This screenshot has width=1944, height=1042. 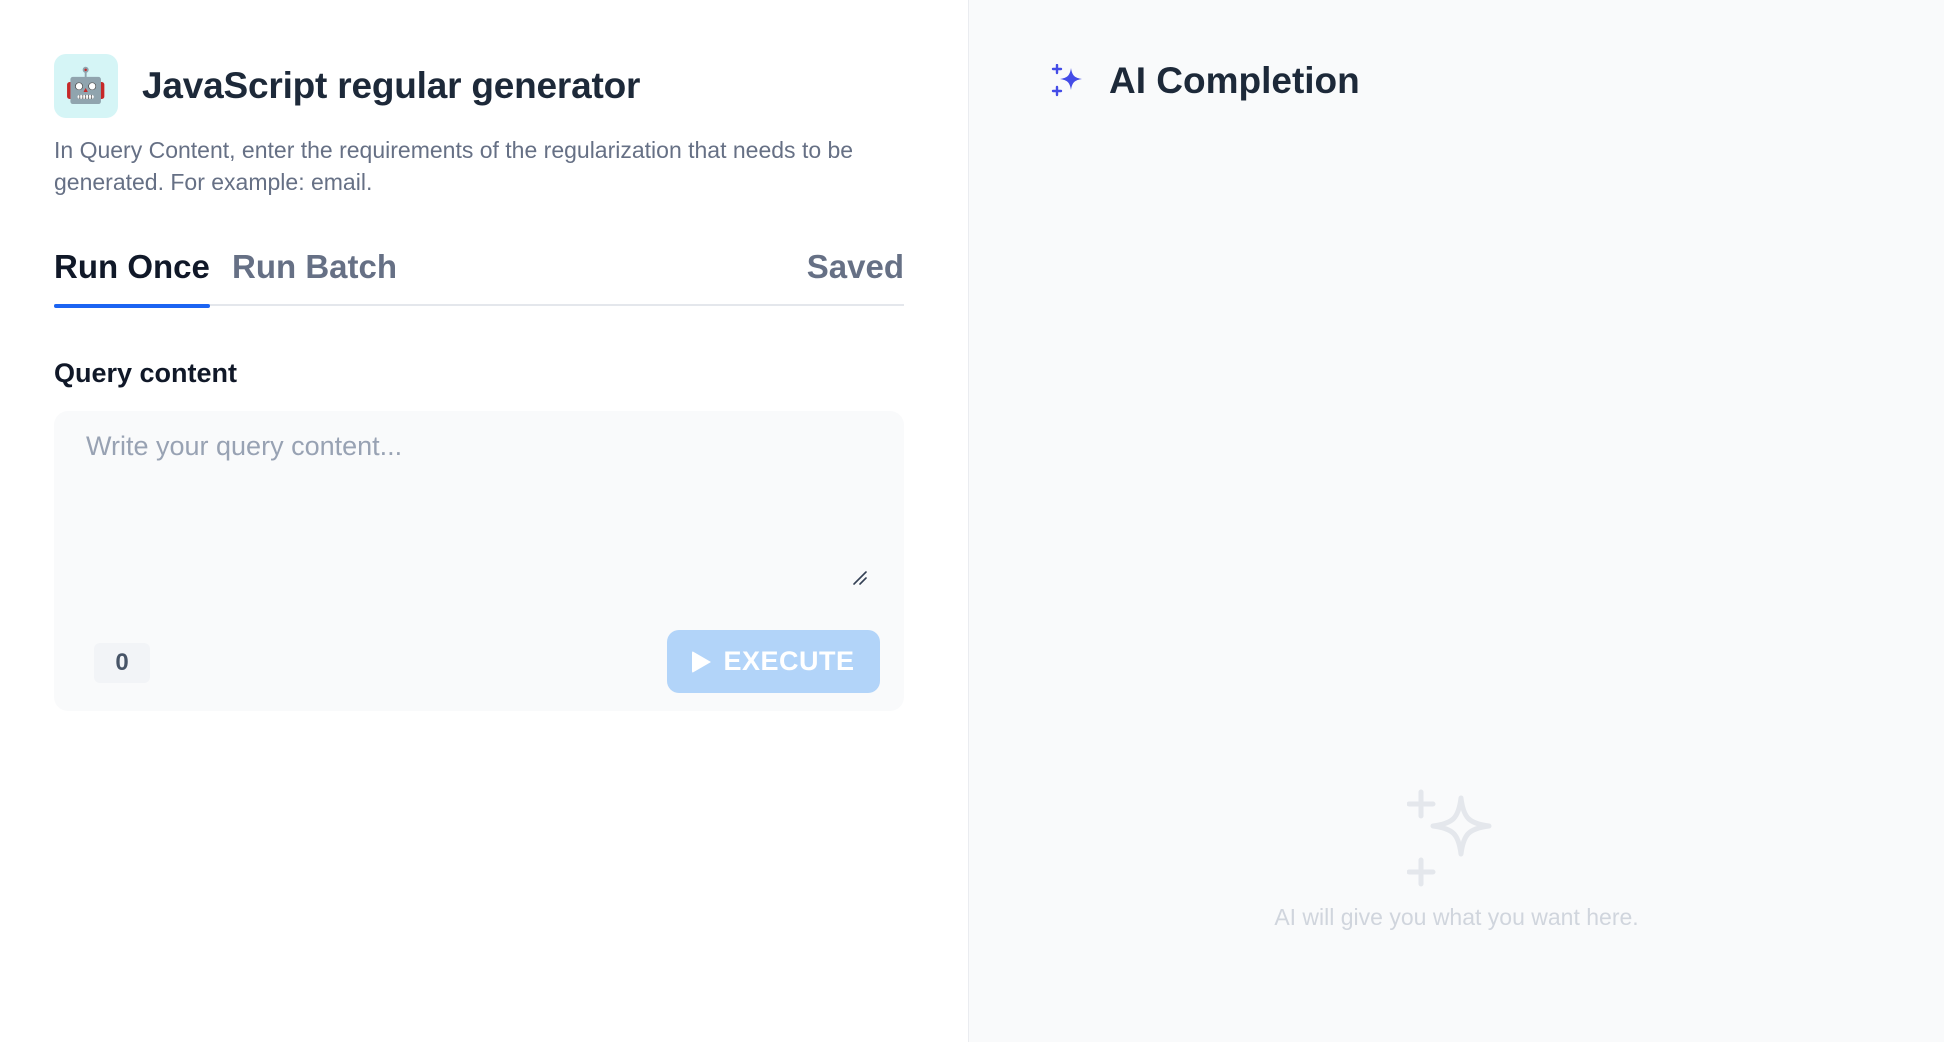 What do you see at coordinates (132, 278) in the screenshot?
I see `tab-run-once: Run Once` at bounding box center [132, 278].